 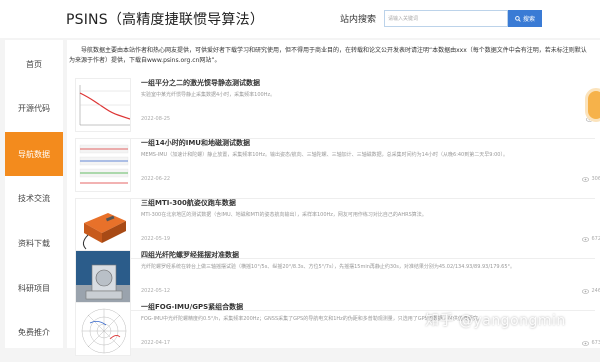 What do you see at coordinates (358, 20) in the screenshot?
I see `search-label: 站内搜索` at bounding box center [358, 20].